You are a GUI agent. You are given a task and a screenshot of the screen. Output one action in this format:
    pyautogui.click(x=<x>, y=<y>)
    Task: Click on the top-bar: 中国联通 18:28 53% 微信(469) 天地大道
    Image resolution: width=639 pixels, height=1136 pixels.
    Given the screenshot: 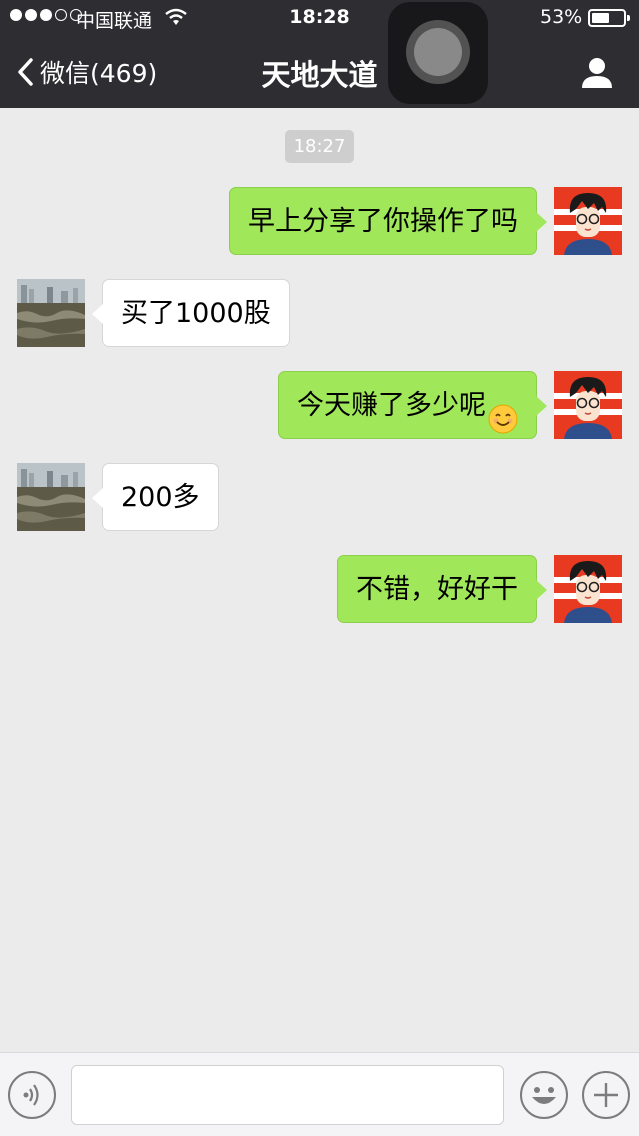 What is the action you would take?
    pyautogui.click(x=319, y=54)
    